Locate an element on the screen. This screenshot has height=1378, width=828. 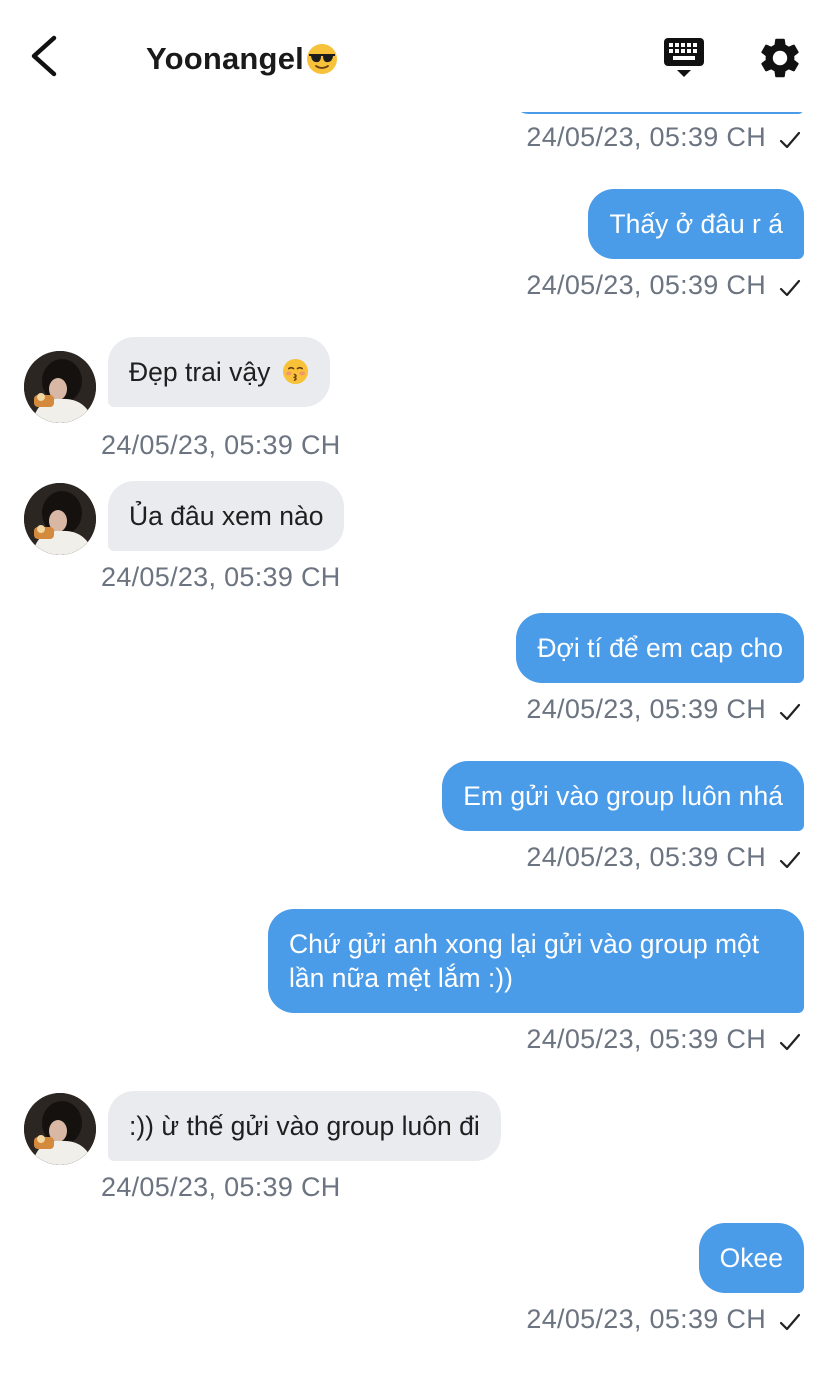
message-text: Okee is located at coordinates (751, 1258).